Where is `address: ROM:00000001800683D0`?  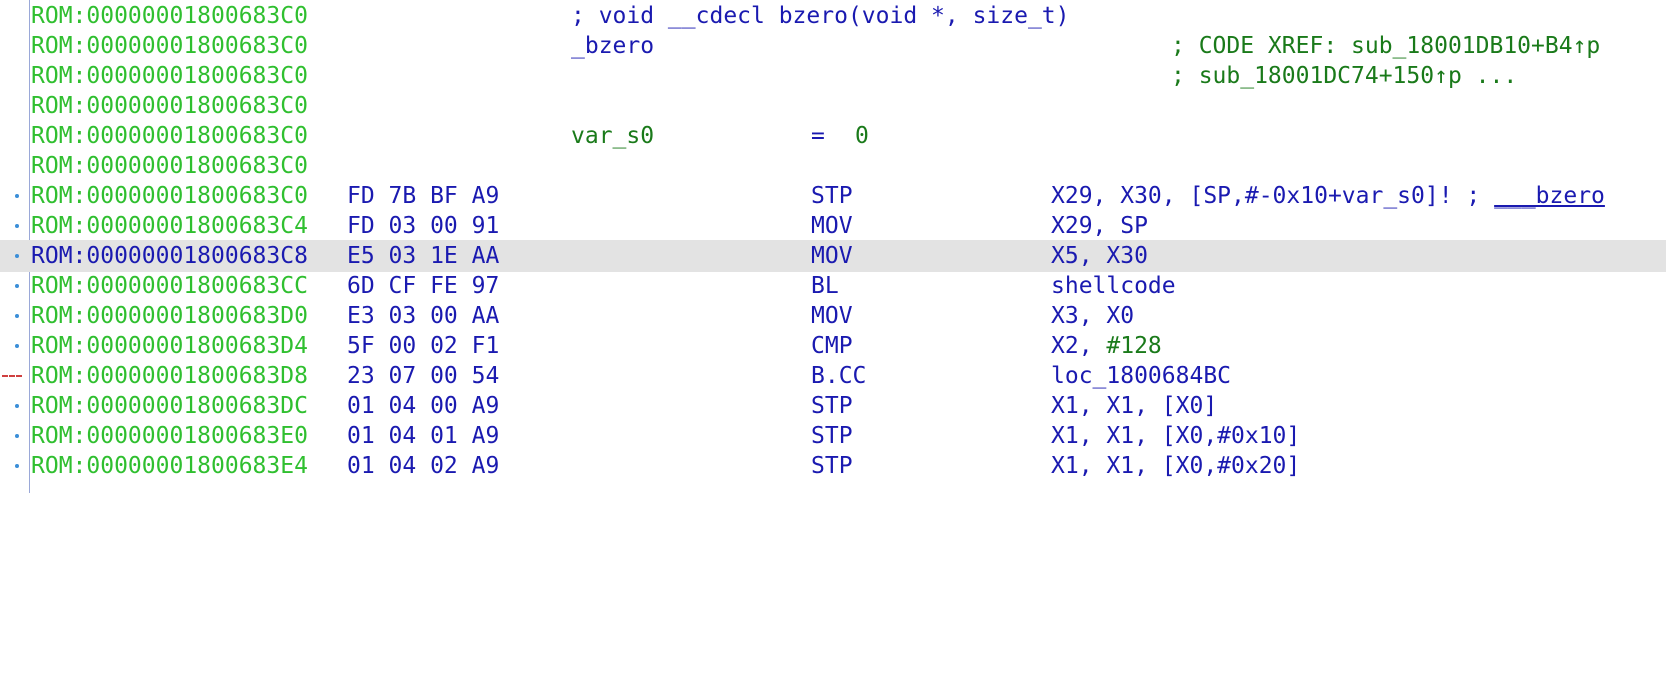
address: ROM:00000001800683D0 is located at coordinates (169, 316).